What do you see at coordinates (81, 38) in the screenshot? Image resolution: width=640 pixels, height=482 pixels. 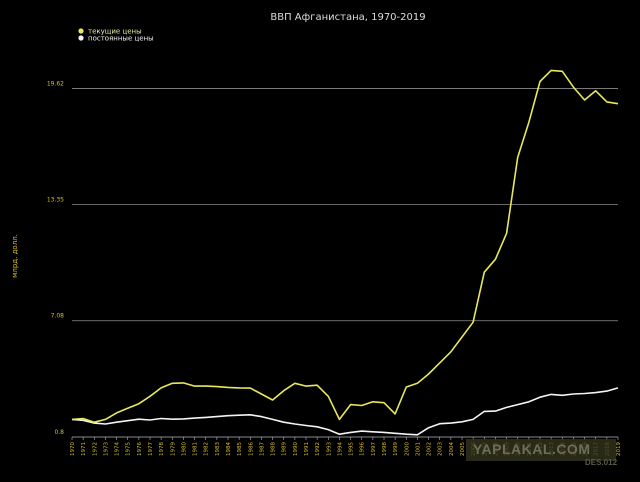 I see `legend-marker-constant-prices` at bounding box center [81, 38].